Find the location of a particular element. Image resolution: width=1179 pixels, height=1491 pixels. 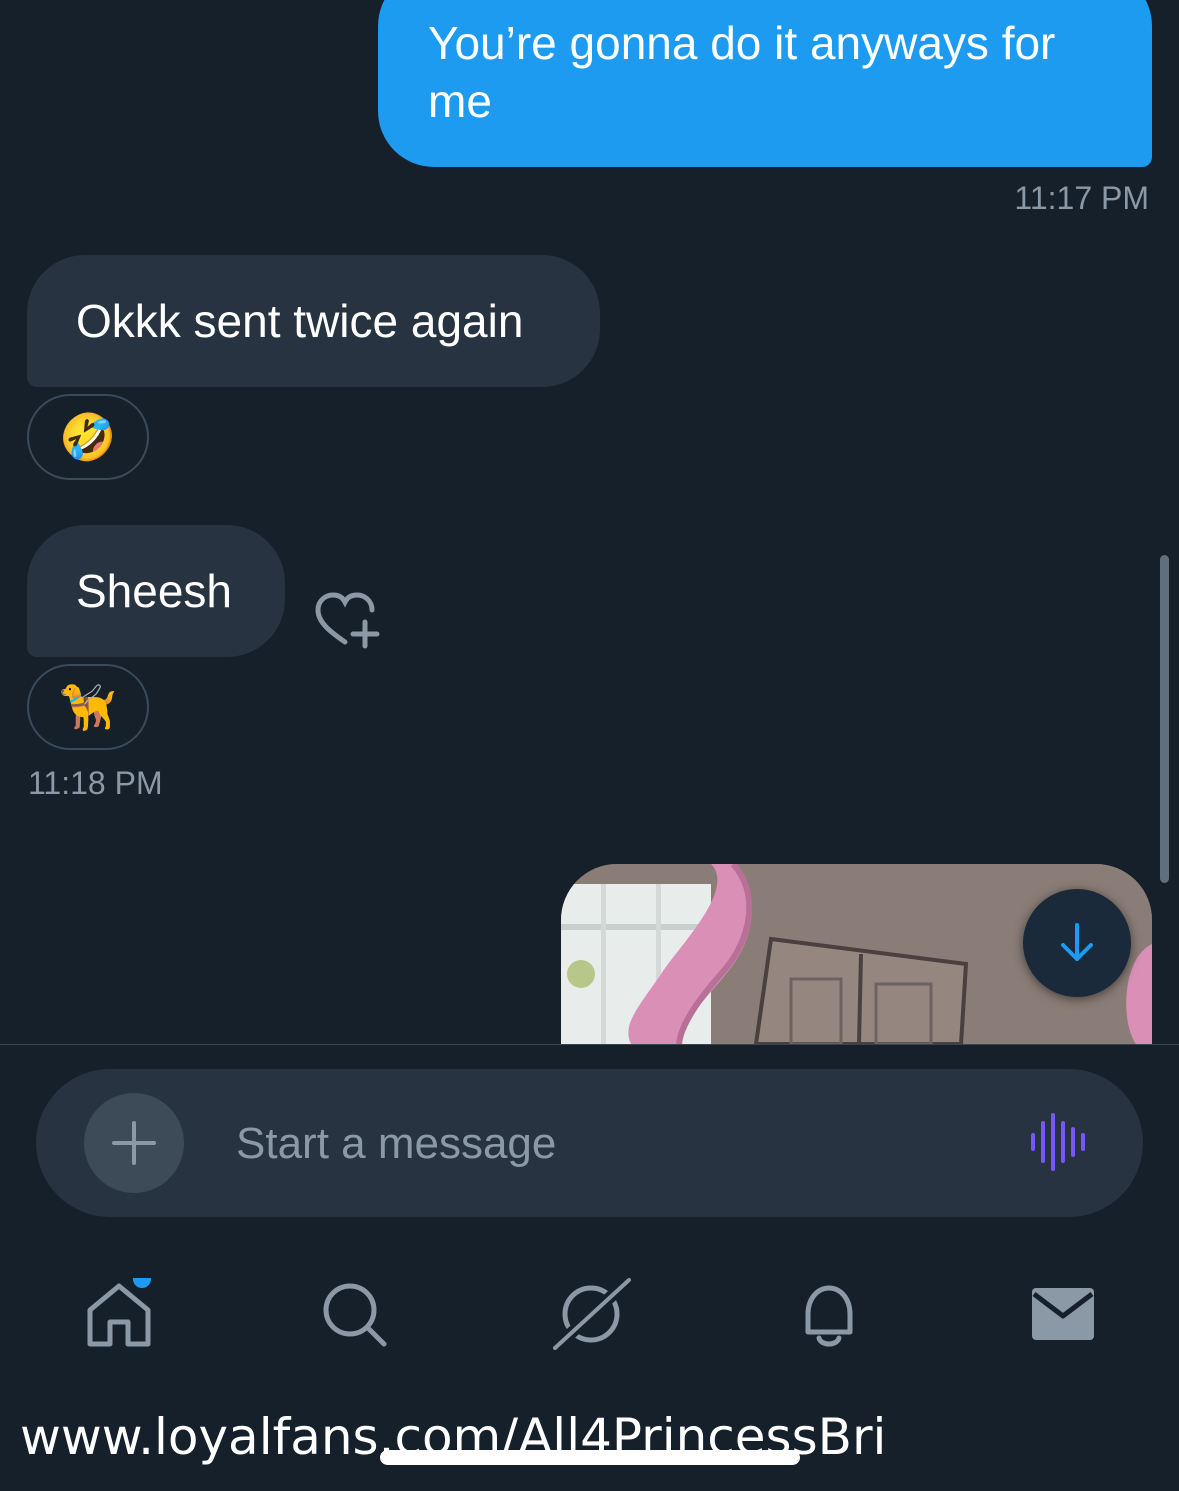

message-text: Sheesh is located at coordinates (154, 591).